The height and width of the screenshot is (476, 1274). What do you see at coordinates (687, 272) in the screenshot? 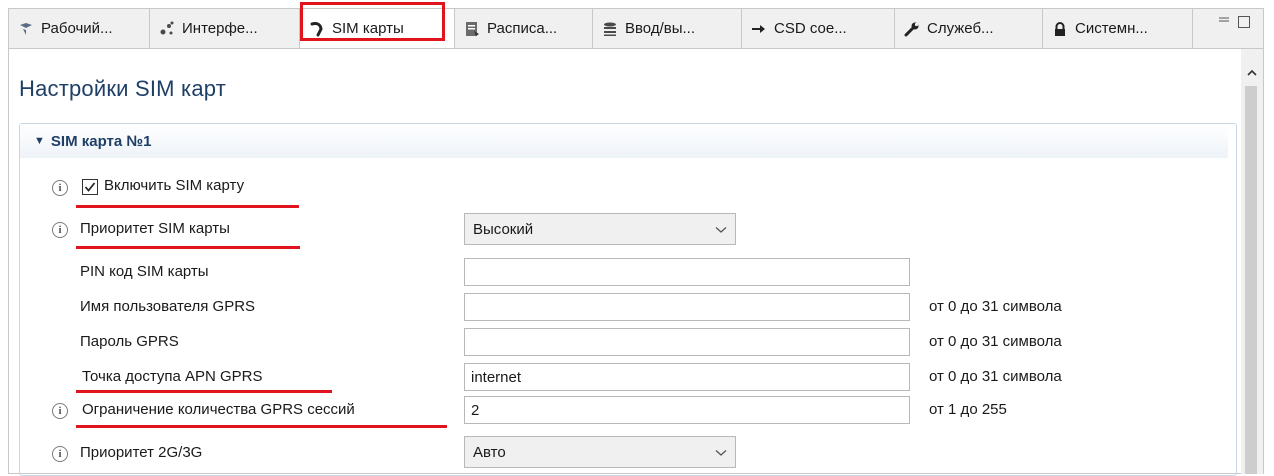
I see `pin-input` at bounding box center [687, 272].